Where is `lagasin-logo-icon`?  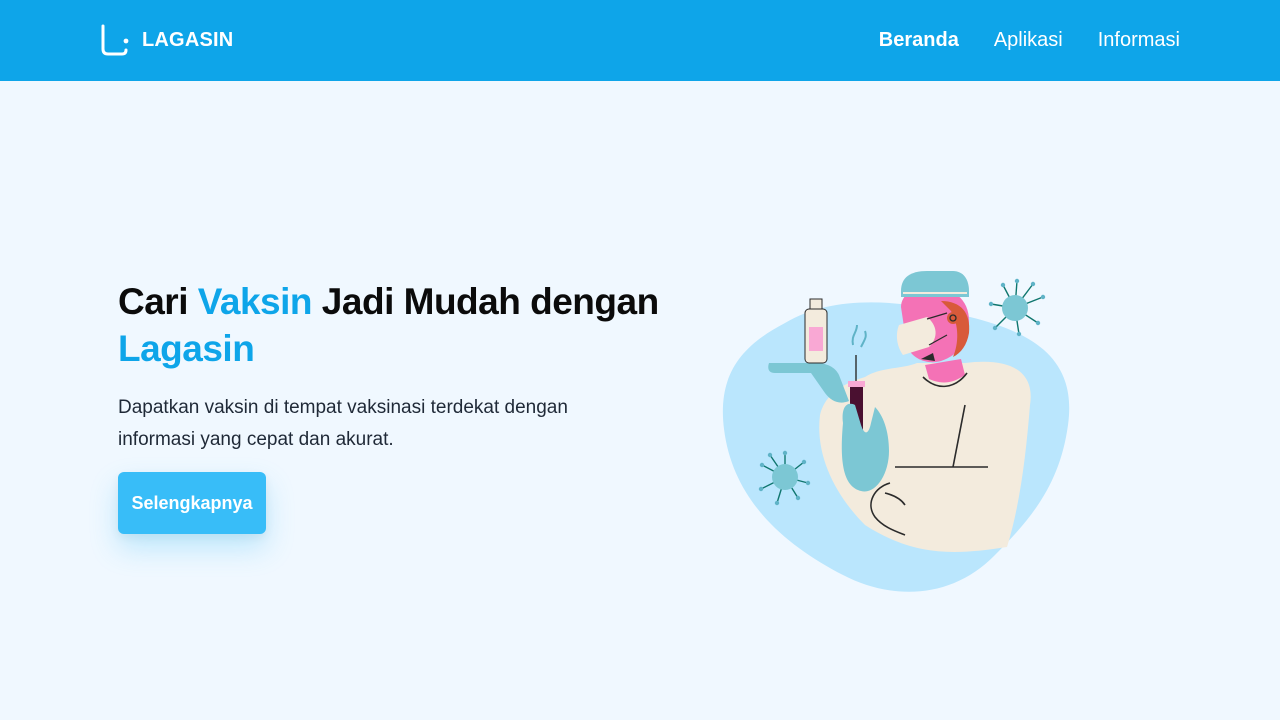
lagasin-logo-icon is located at coordinates (115, 40).